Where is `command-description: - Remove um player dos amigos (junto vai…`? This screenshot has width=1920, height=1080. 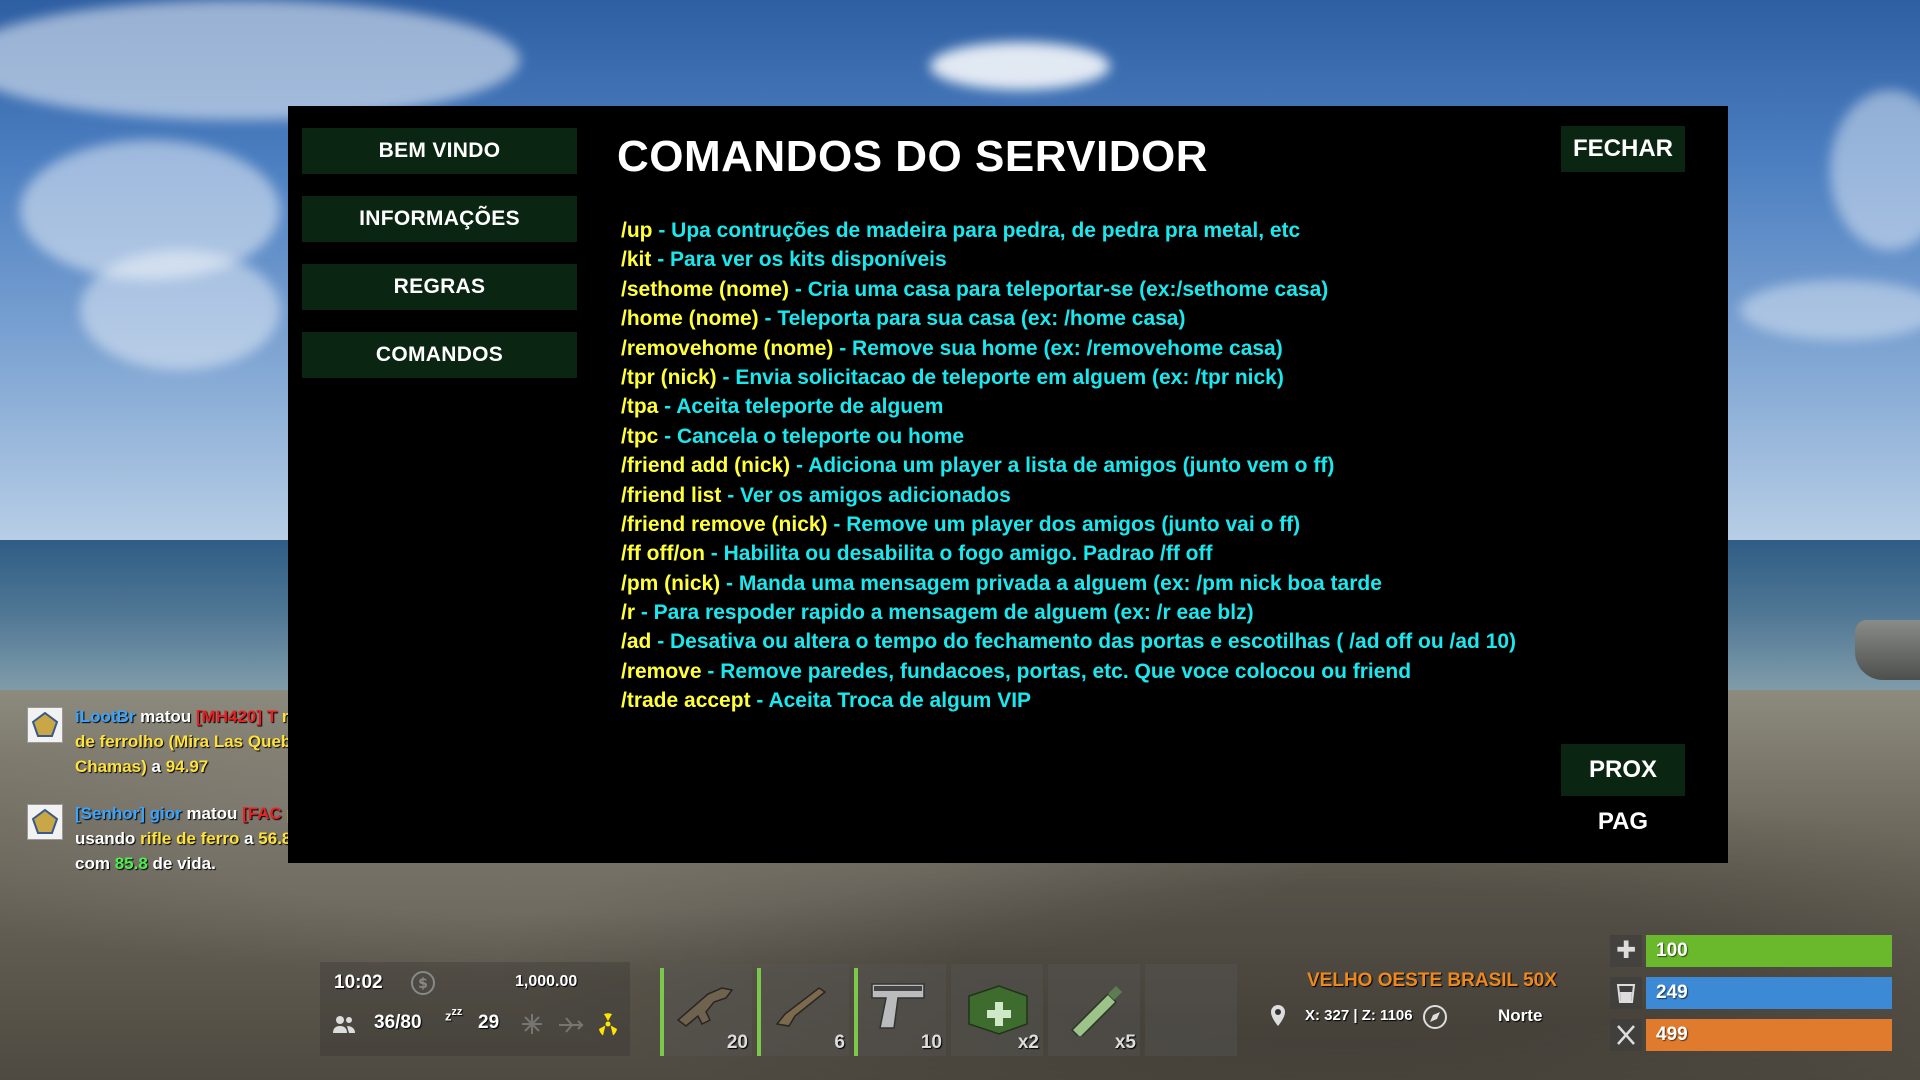
command-description: - Remove um player dos amigos (junto vai… is located at coordinates (1064, 524).